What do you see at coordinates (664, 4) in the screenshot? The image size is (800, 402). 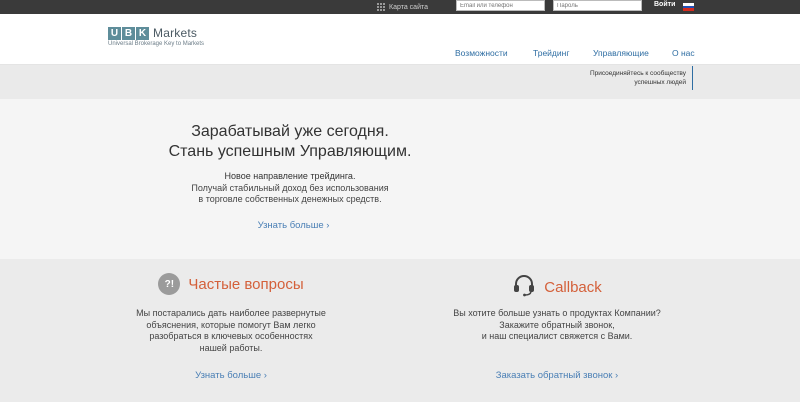 I see `login-button: Войти` at bounding box center [664, 4].